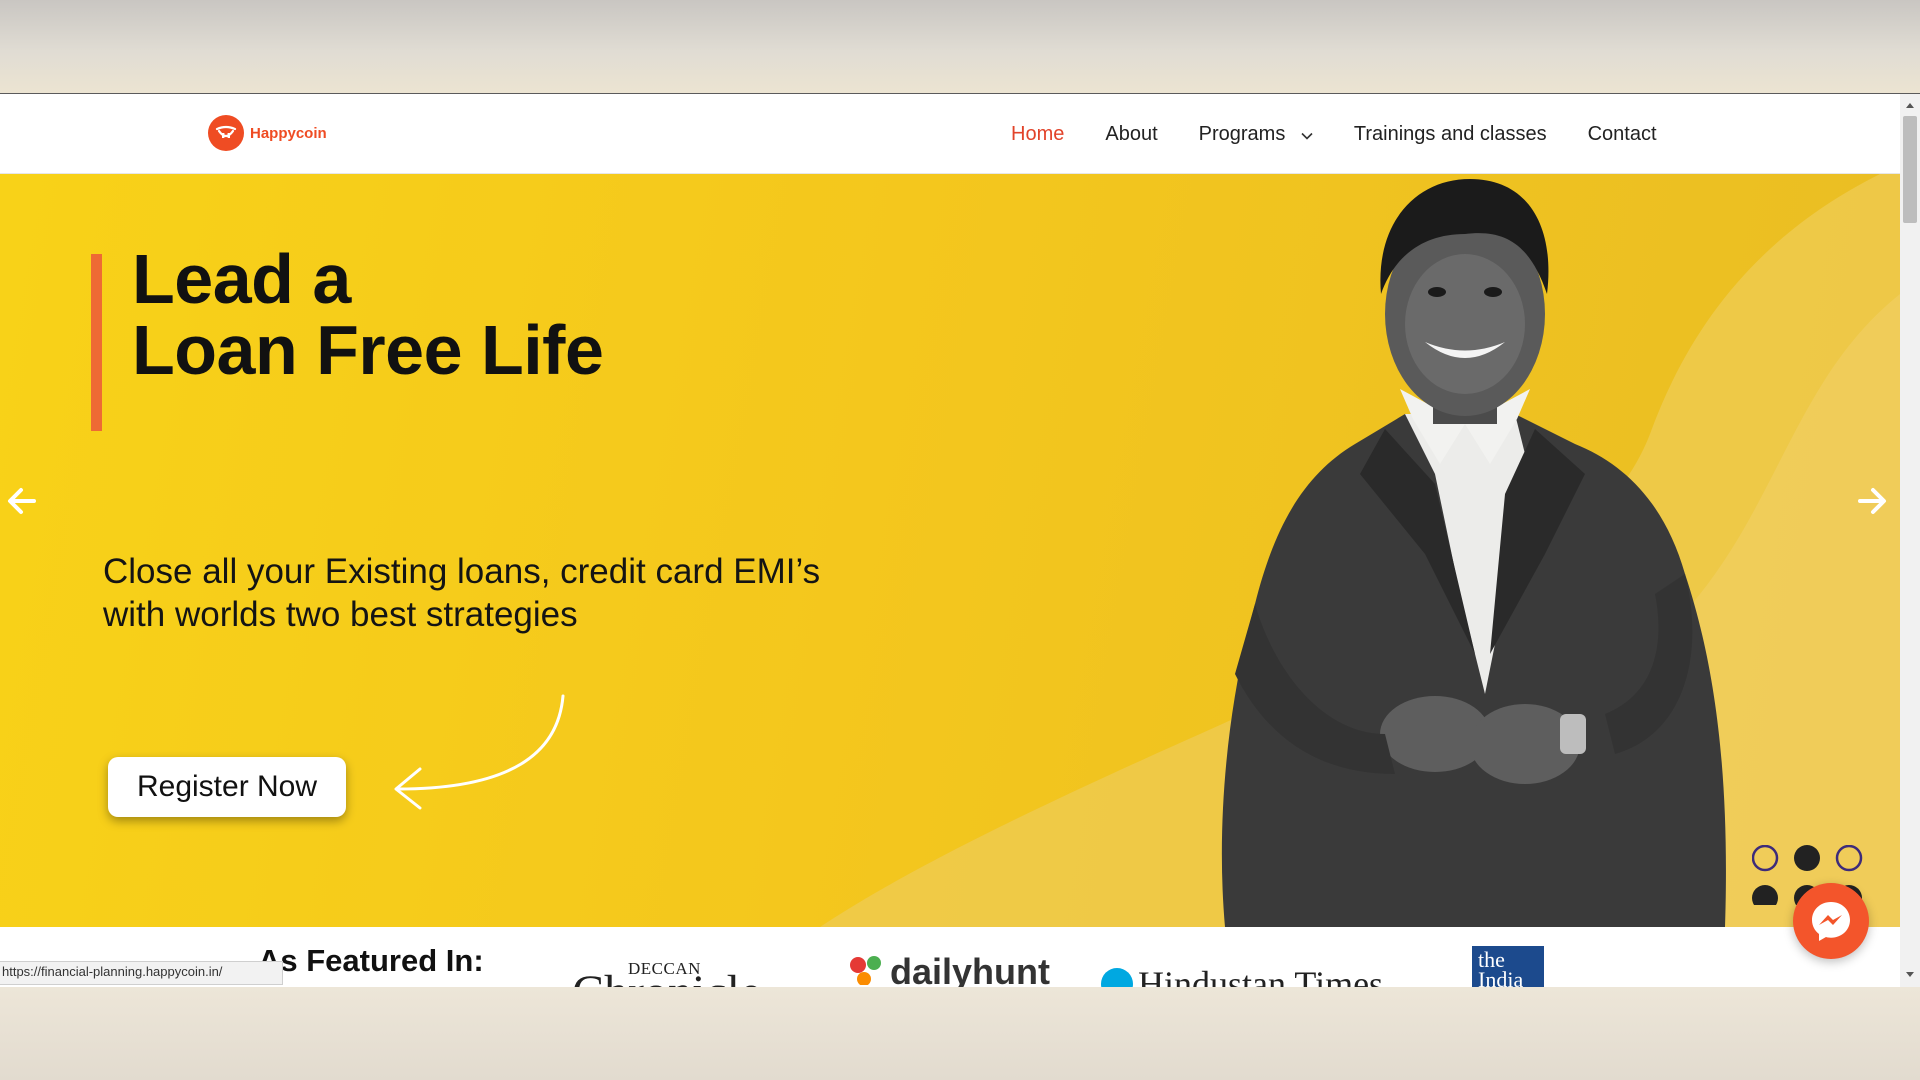 The height and width of the screenshot is (1080, 1920). What do you see at coordinates (1261, 975) in the screenshot?
I see `hindustan-times-label: Hindustan Times` at bounding box center [1261, 975].